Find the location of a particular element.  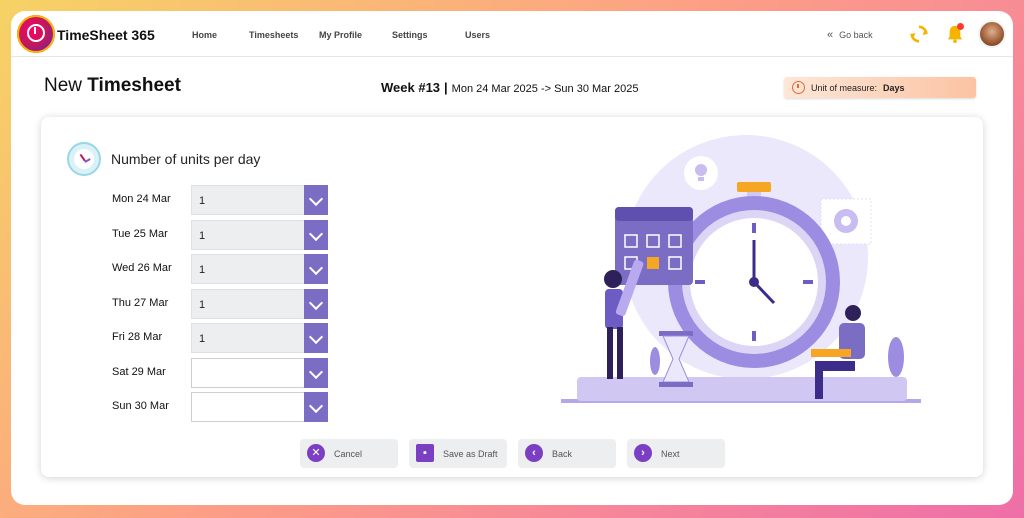

form-title: Number of units per day is located at coordinates (186, 159).